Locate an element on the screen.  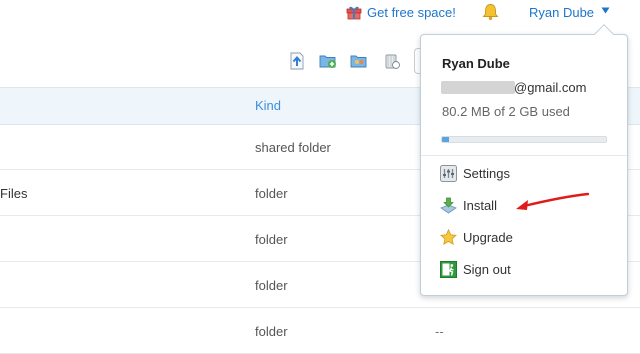
menu-item-label: Settings is located at coordinates (486, 173).